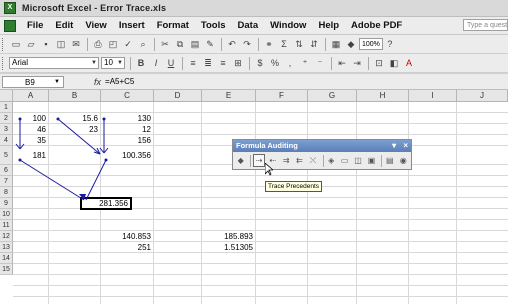 The width and height of the screenshot is (508, 304). I want to click on decrease-decimal-icon: ⁻, so click(320, 63).